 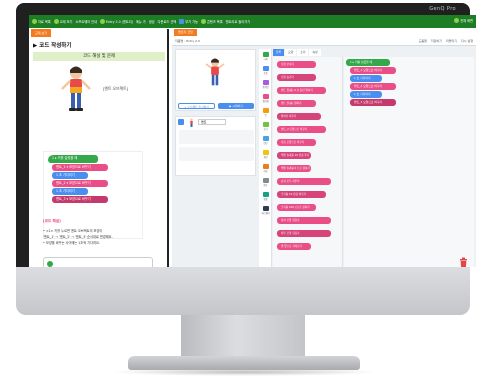 I want to click on category-label: 계산, so click(x=265, y=157).